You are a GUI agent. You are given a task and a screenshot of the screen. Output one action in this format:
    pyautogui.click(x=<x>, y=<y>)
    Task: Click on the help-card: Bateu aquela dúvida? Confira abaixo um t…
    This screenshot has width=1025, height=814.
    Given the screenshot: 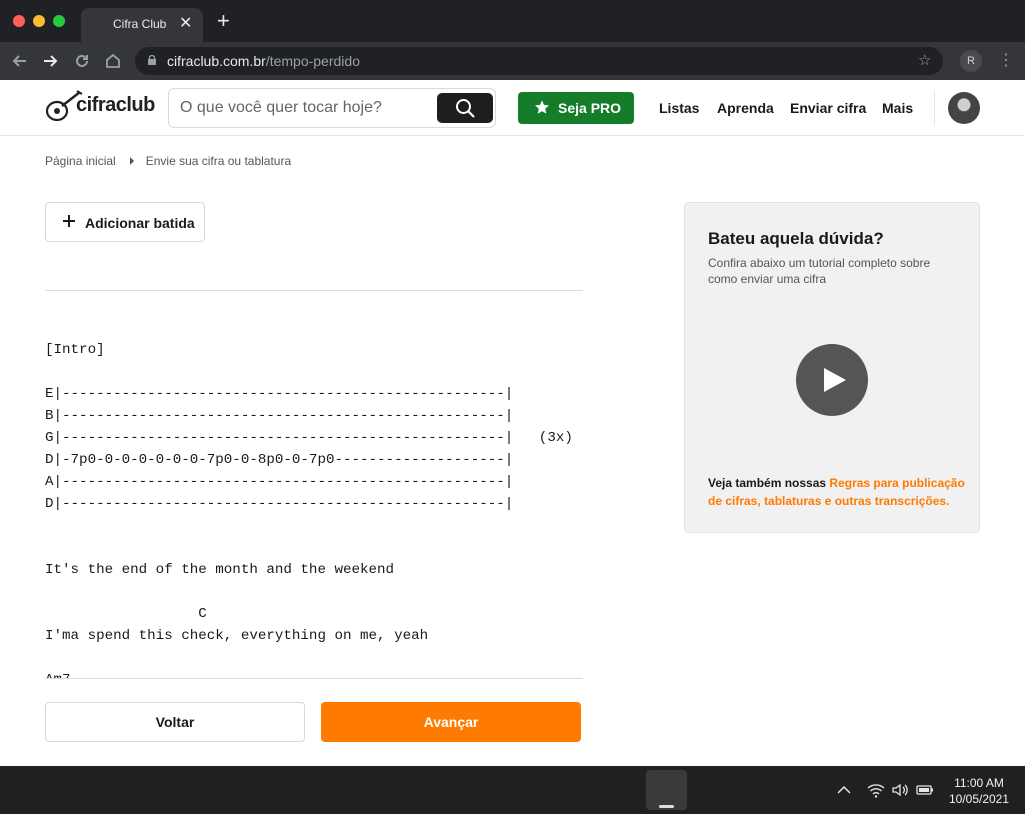 What is the action you would take?
    pyautogui.click(x=832, y=367)
    